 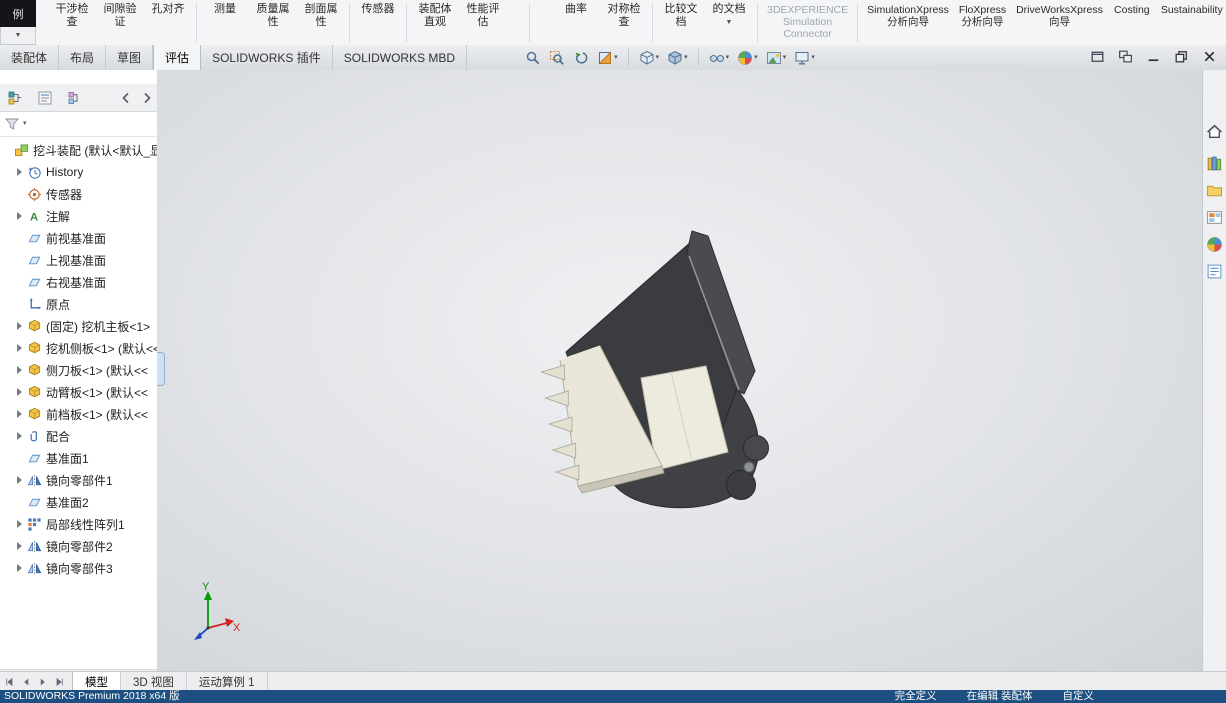 What do you see at coordinates (400, 57) in the screenshot?
I see `command-tab: SOLIDWORKS MBD` at bounding box center [400, 57].